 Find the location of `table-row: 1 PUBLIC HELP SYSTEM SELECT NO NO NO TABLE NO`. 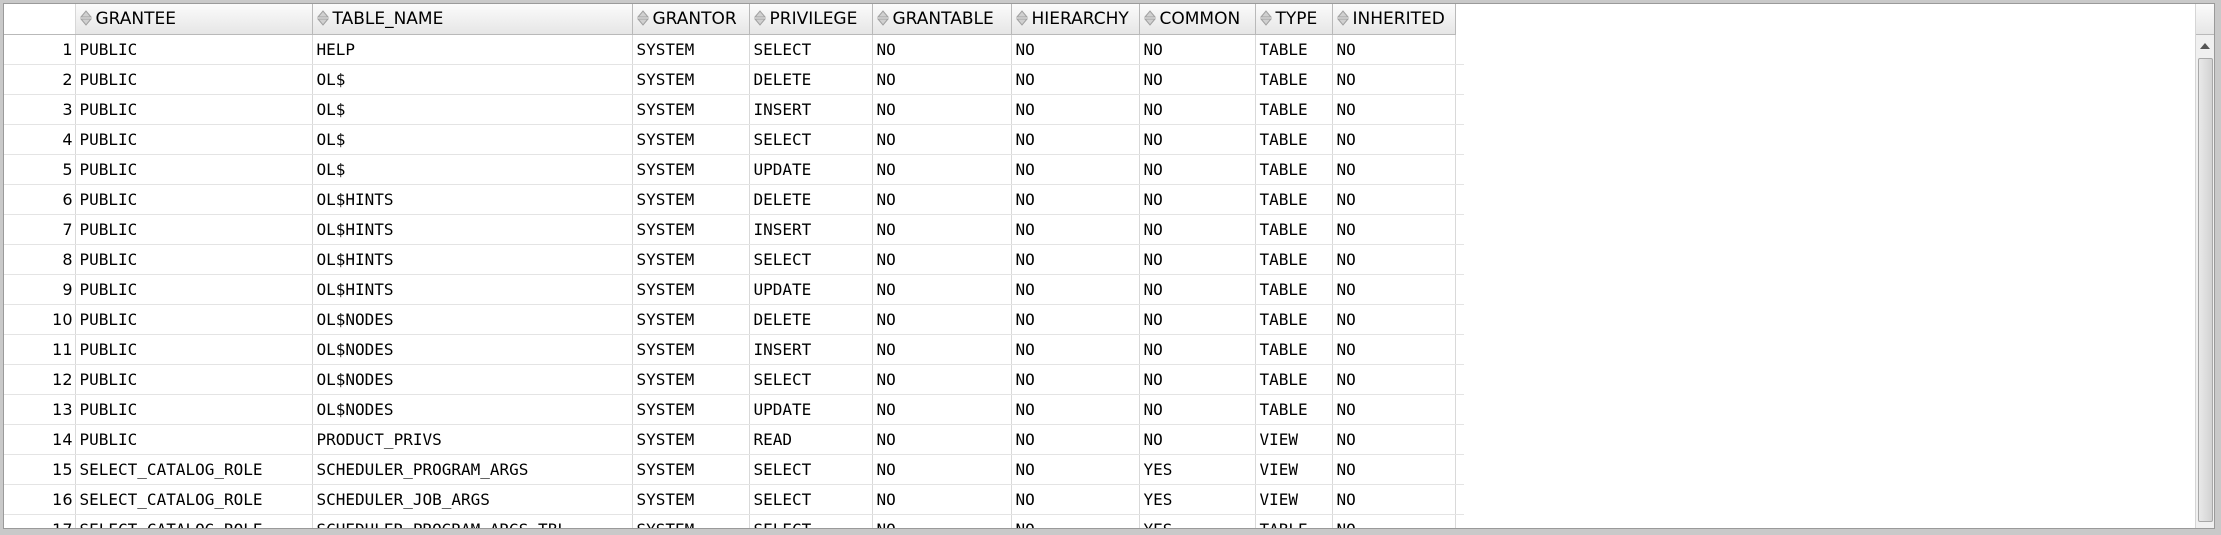

table-row: 1 PUBLIC HELP SYSTEM SELECT NO NO NO TABLE NO is located at coordinates (734, 49).